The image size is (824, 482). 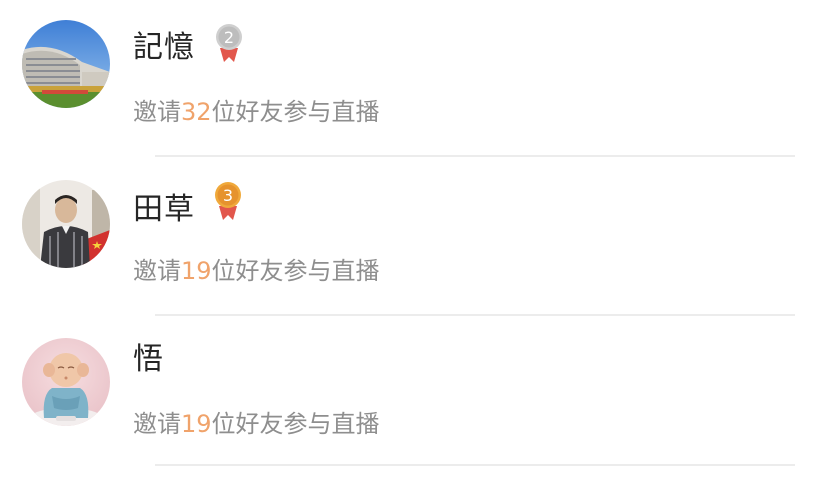 I want to click on bronze-medal-icon: 3, so click(x=228, y=200).